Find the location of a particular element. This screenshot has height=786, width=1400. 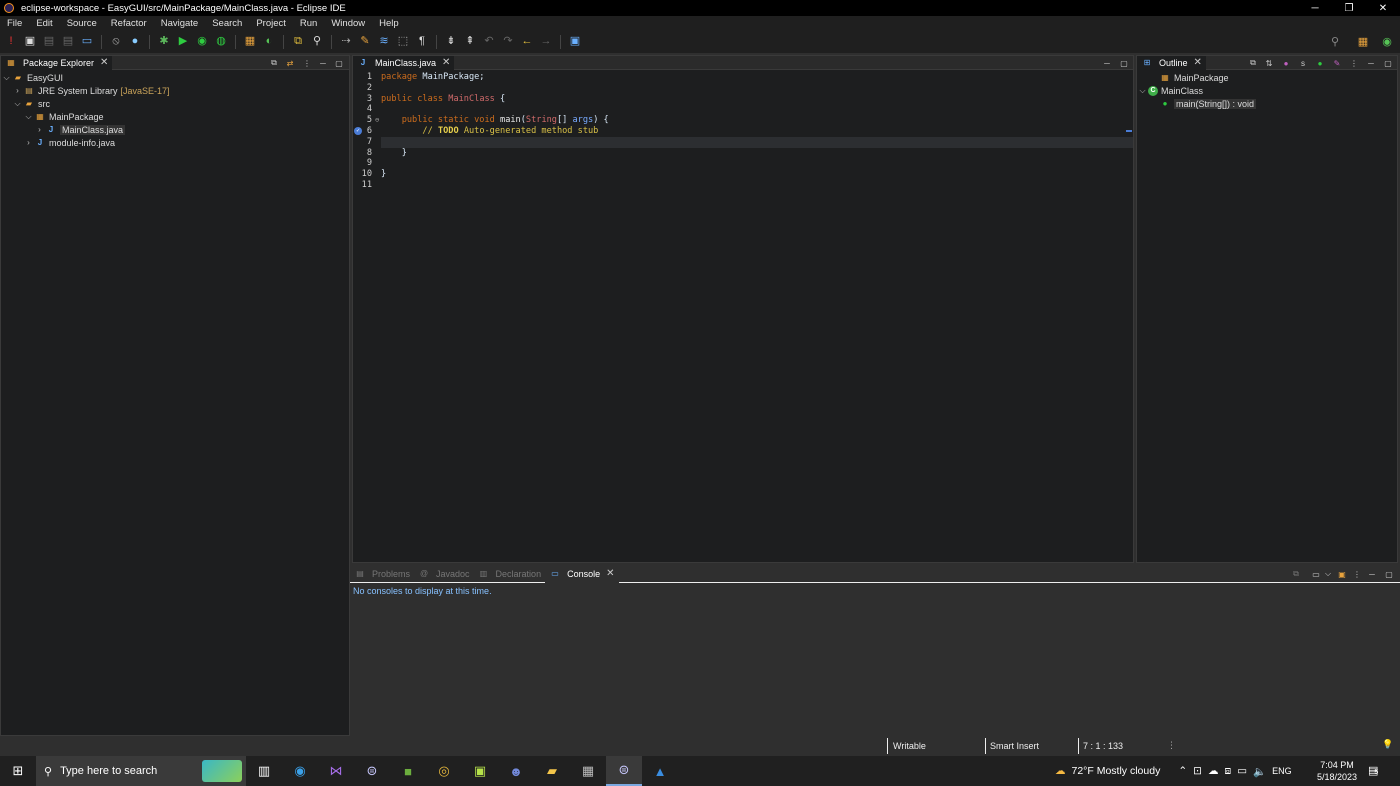

menu-run: Run is located at coordinates (308, 23).